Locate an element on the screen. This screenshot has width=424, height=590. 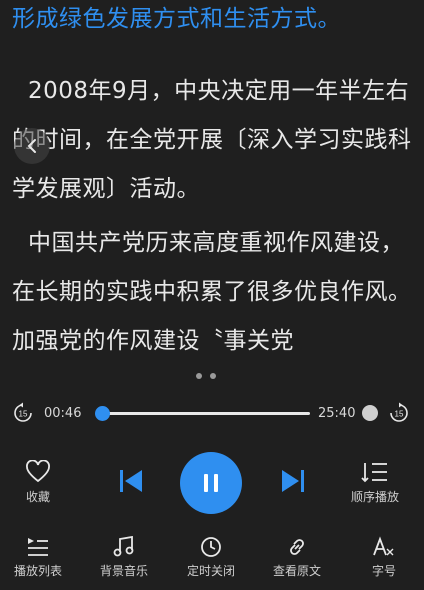
play-order-button: 顺序播放 is located at coordinates (375, 482).